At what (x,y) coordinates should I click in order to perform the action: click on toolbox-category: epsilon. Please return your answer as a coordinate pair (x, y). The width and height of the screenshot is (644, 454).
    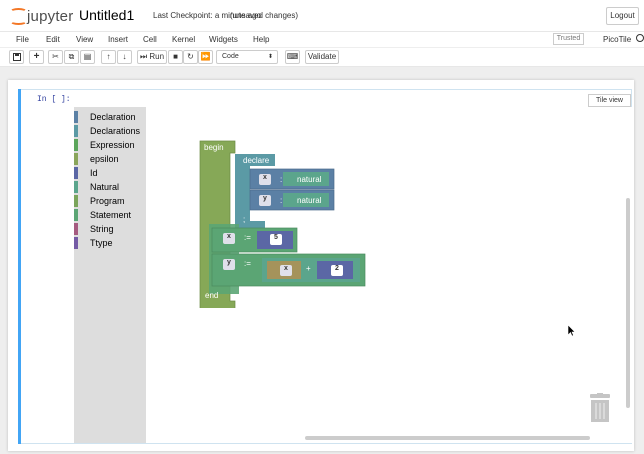
    Looking at the image, I should click on (110, 159).